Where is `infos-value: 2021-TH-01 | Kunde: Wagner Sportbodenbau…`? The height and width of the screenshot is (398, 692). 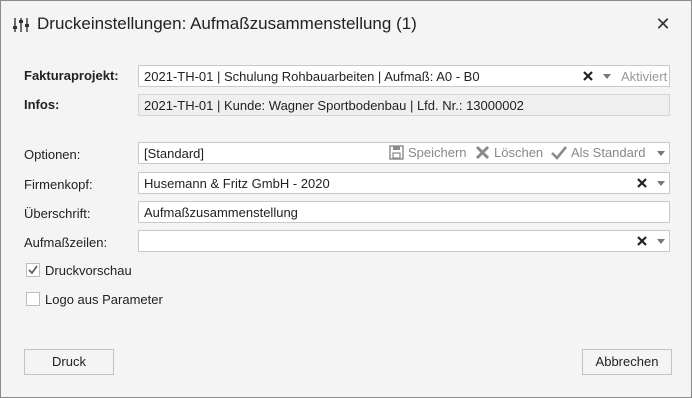
infos-value: 2021-TH-01 | Kunde: Wagner Sportbodenbau… is located at coordinates (334, 105).